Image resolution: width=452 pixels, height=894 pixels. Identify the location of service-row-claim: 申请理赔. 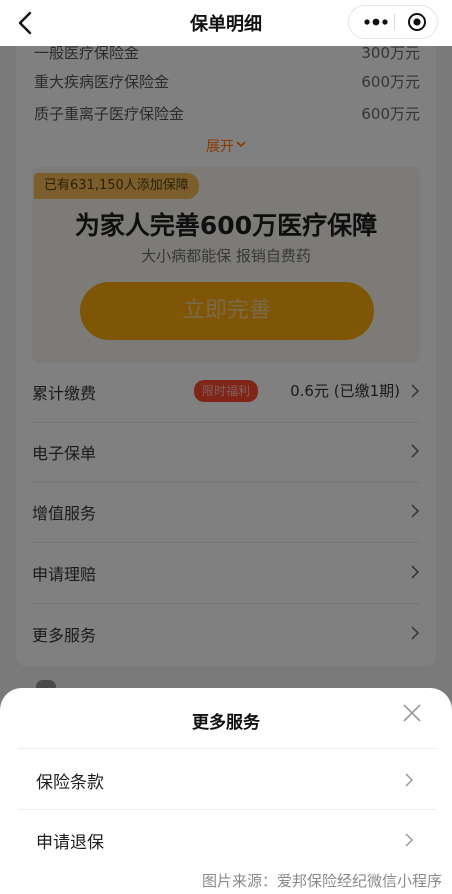
(226, 573).